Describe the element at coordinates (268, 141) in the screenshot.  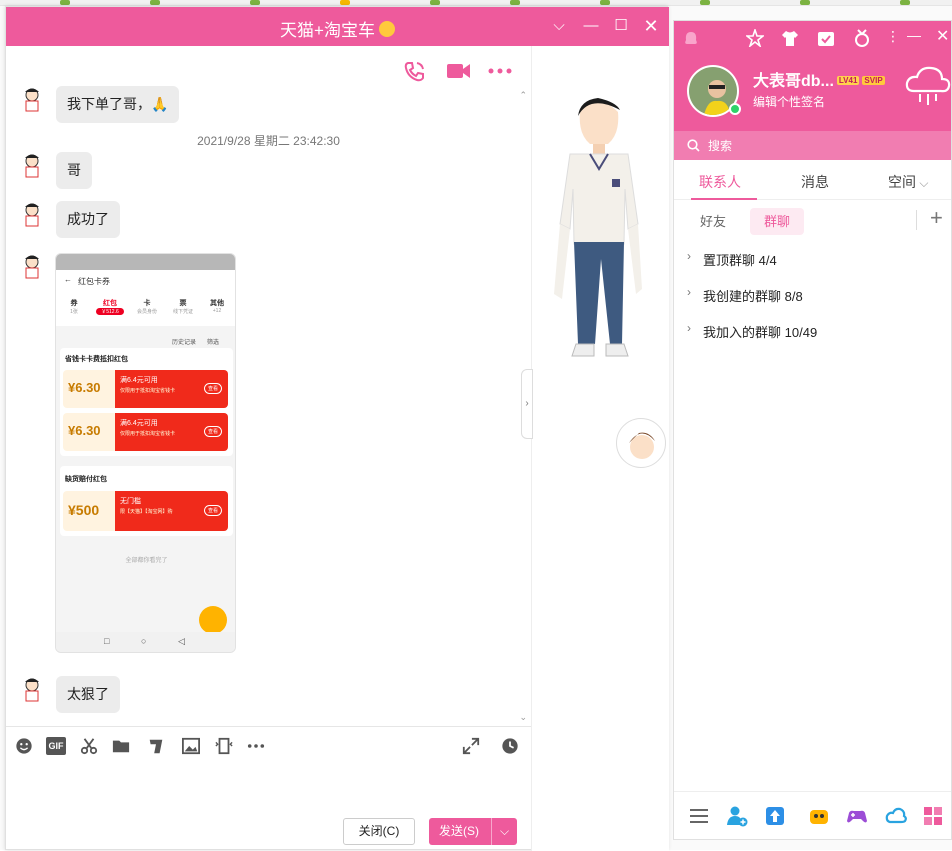
I see `message-timestamp: 2021/9/28 星期二 23:42:30` at that location.